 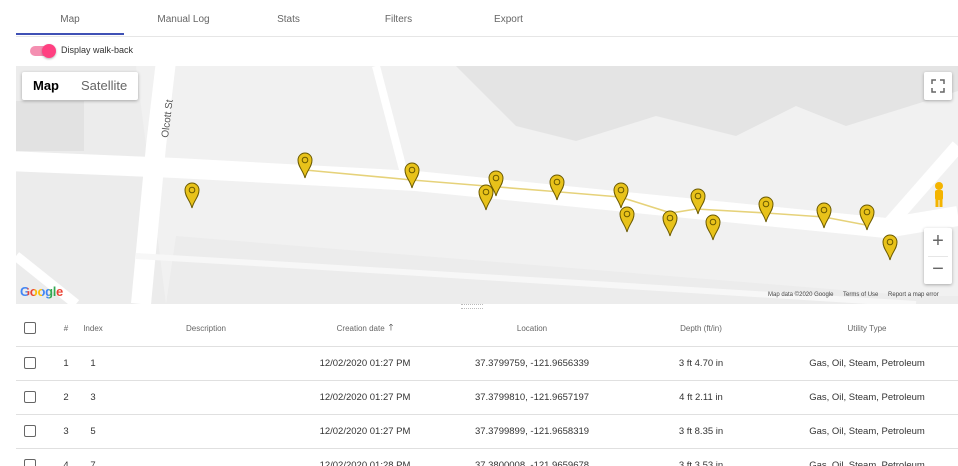 What do you see at coordinates (104, 86) in the screenshot?
I see `map-type-satellite-button: Satellite` at bounding box center [104, 86].